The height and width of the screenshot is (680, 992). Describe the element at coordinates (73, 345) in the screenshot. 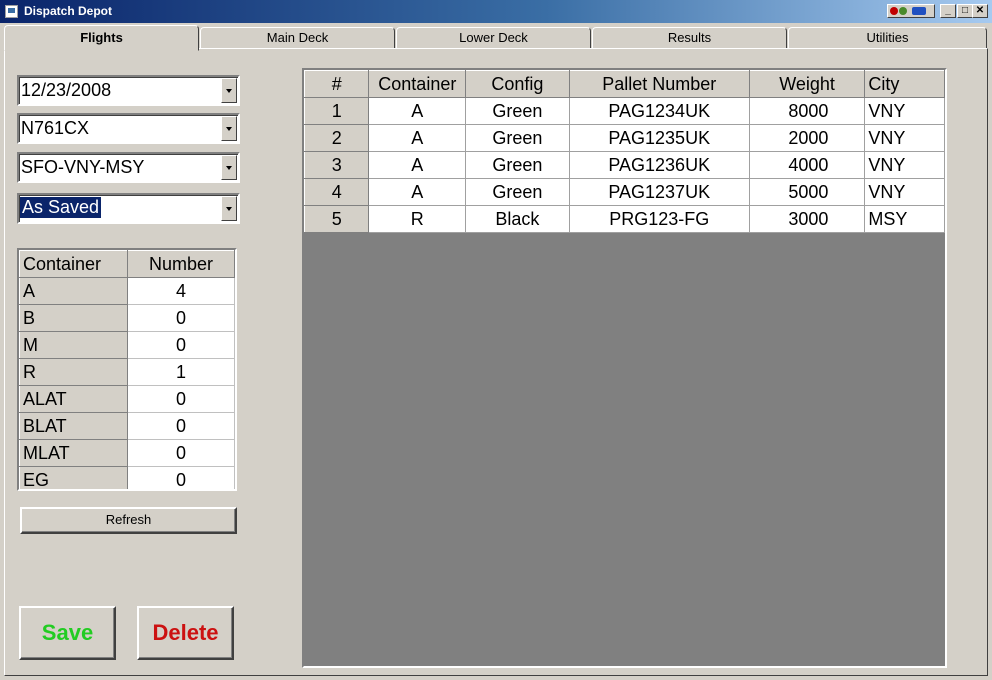

I see `container-cell: M` at that location.